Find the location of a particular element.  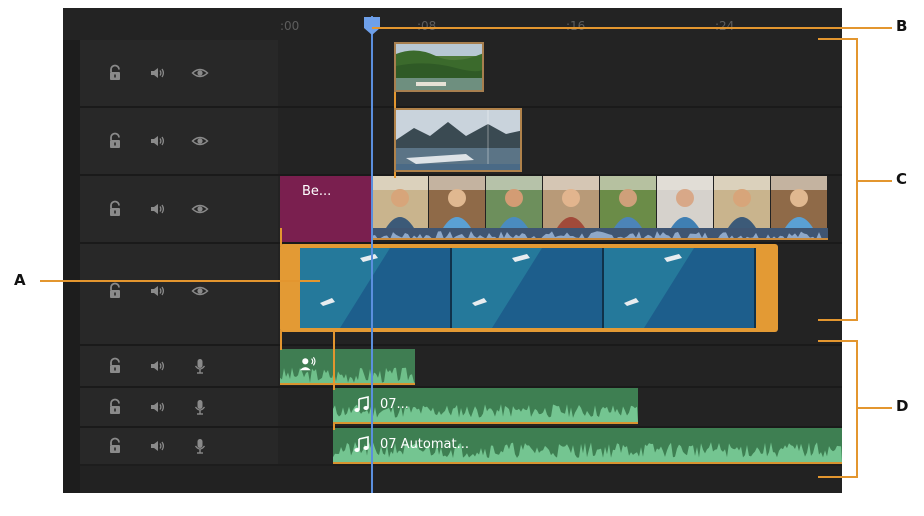

callout-a: A is located at coordinates (20, 280).